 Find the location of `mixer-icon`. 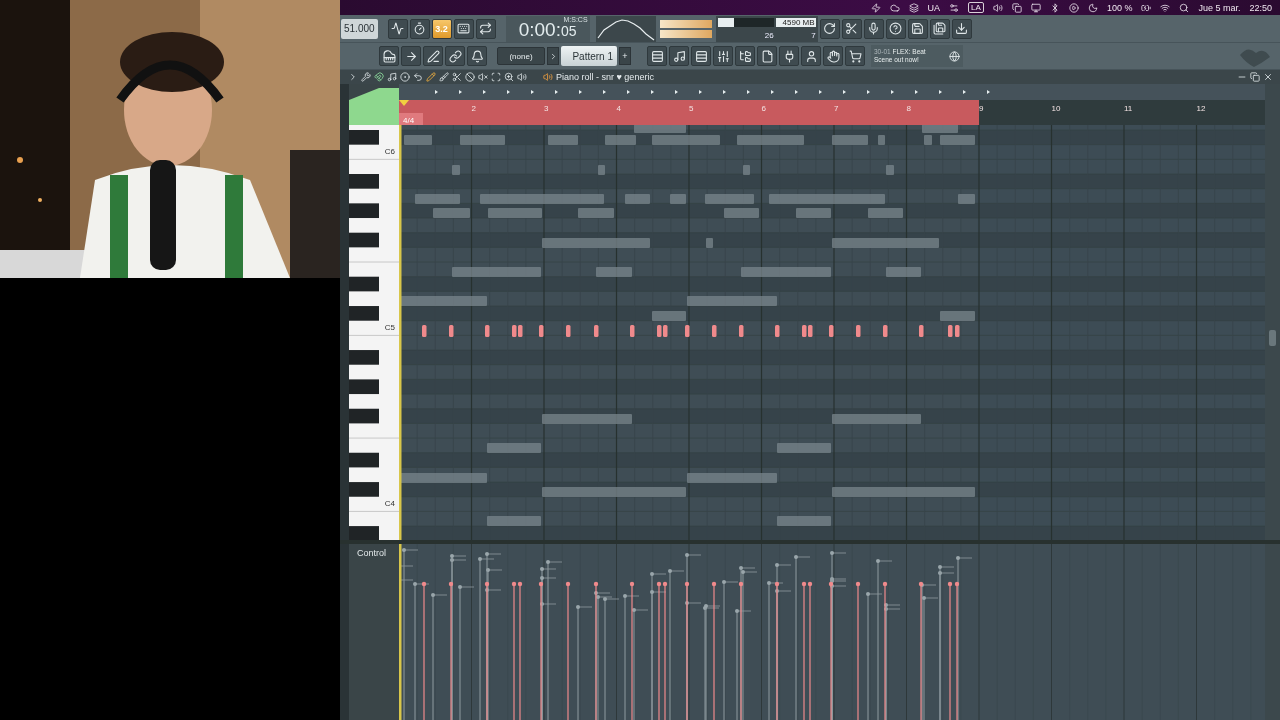

mixer-icon is located at coordinates (723, 56).